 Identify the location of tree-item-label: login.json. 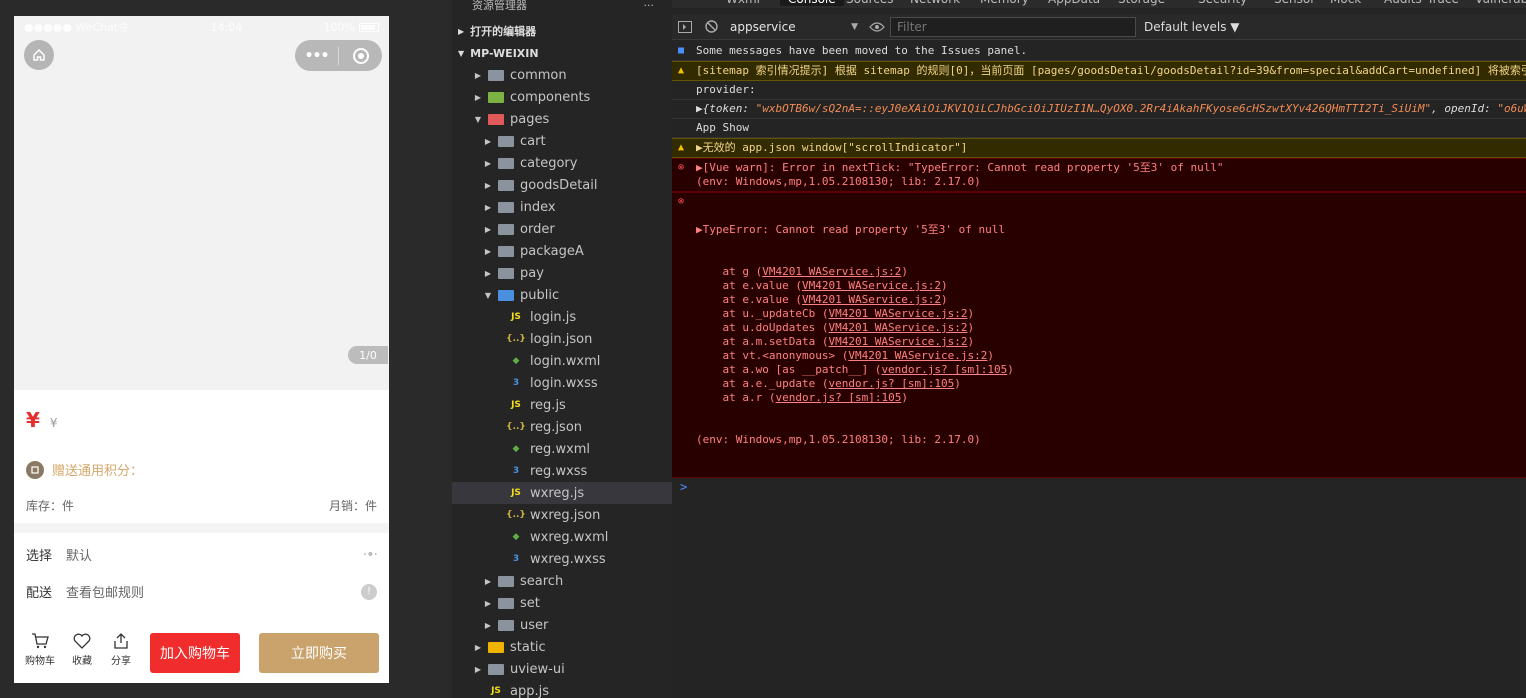
(561, 339).